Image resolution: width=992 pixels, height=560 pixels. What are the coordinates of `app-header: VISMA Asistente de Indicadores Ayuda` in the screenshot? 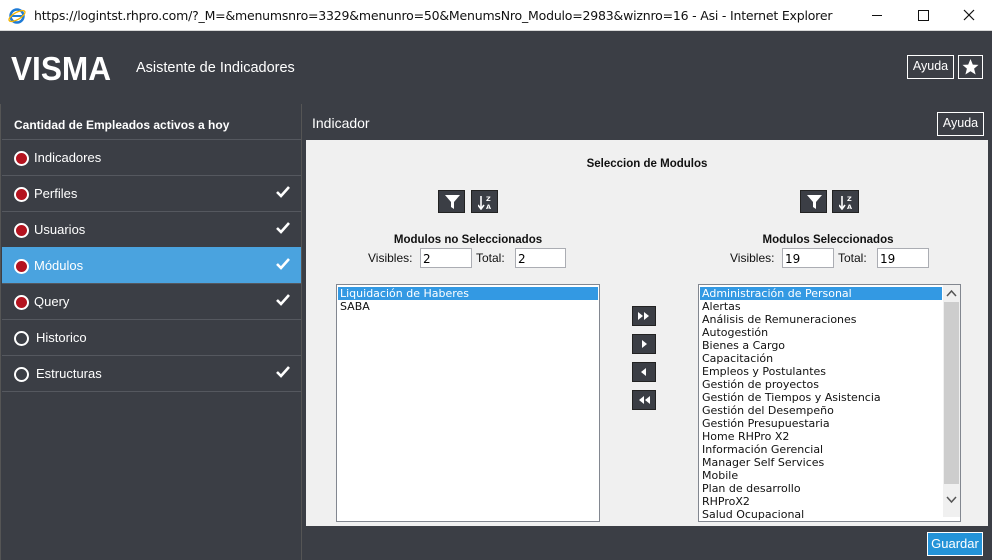 It's located at (496, 67).